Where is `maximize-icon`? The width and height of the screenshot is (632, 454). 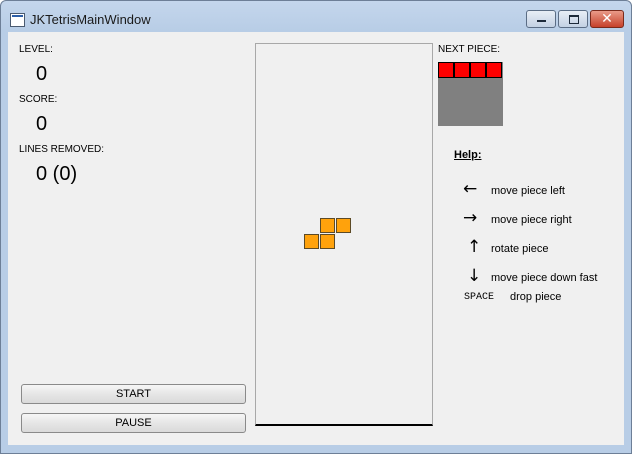
maximize-icon is located at coordinates (574, 19).